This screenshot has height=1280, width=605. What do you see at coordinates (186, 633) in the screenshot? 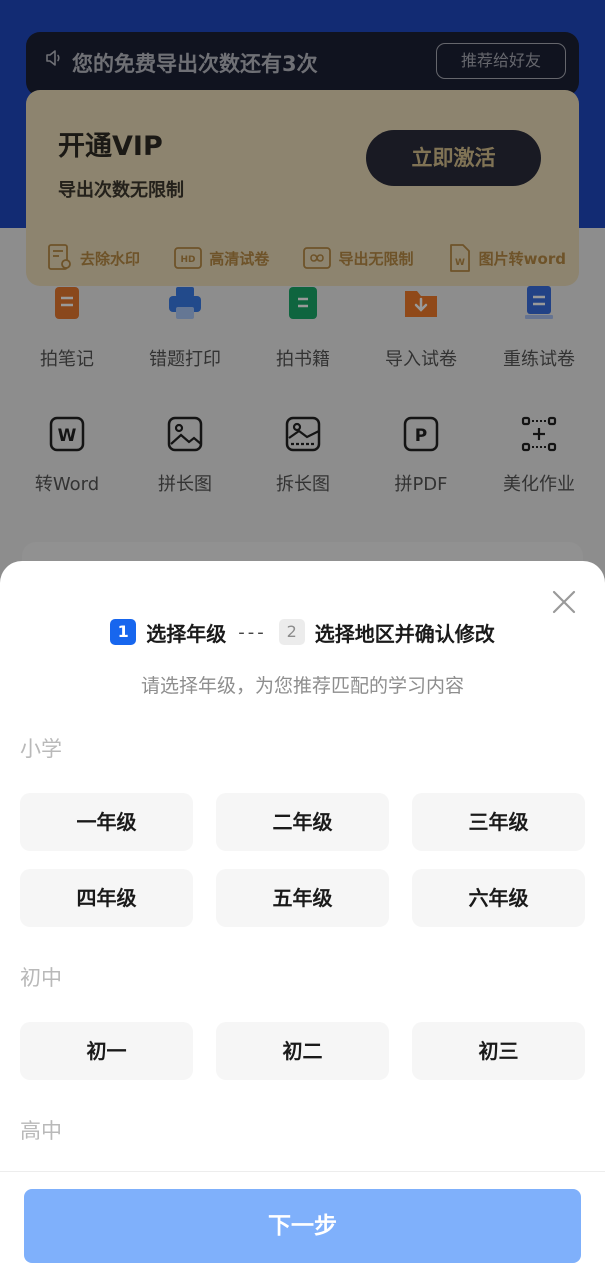
I see `step-1-label: 选择年级` at bounding box center [186, 633].